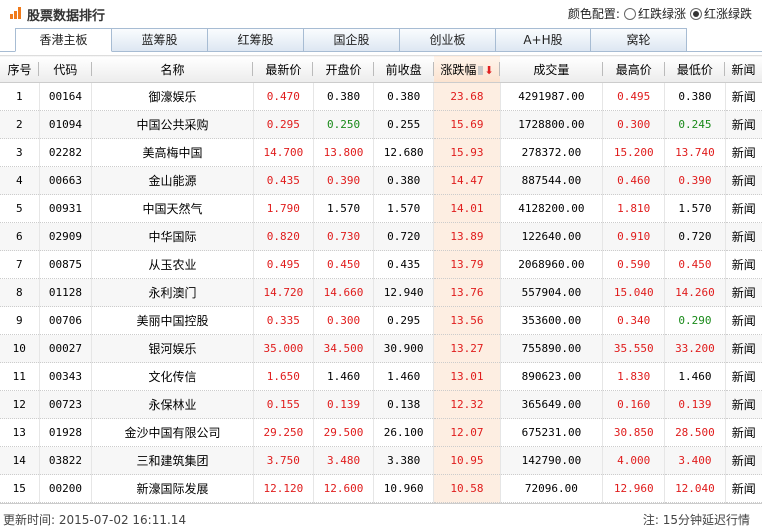 This screenshot has height=532, width=762. What do you see at coordinates (695, 124) in the screenshot?
I see `cell-low: 0.245` at bounding box center [695, 124].